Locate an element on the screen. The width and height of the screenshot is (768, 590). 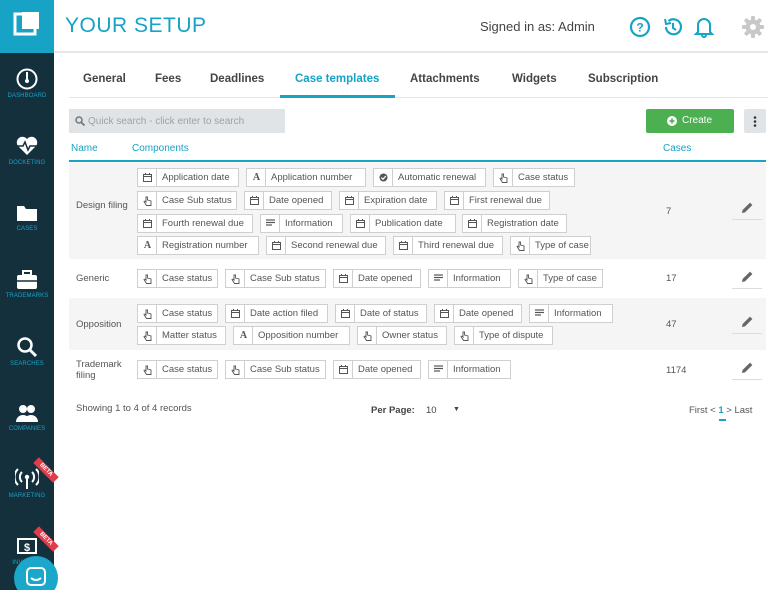
pagination: First < 1 > Last is located at coordinates (720, 410).